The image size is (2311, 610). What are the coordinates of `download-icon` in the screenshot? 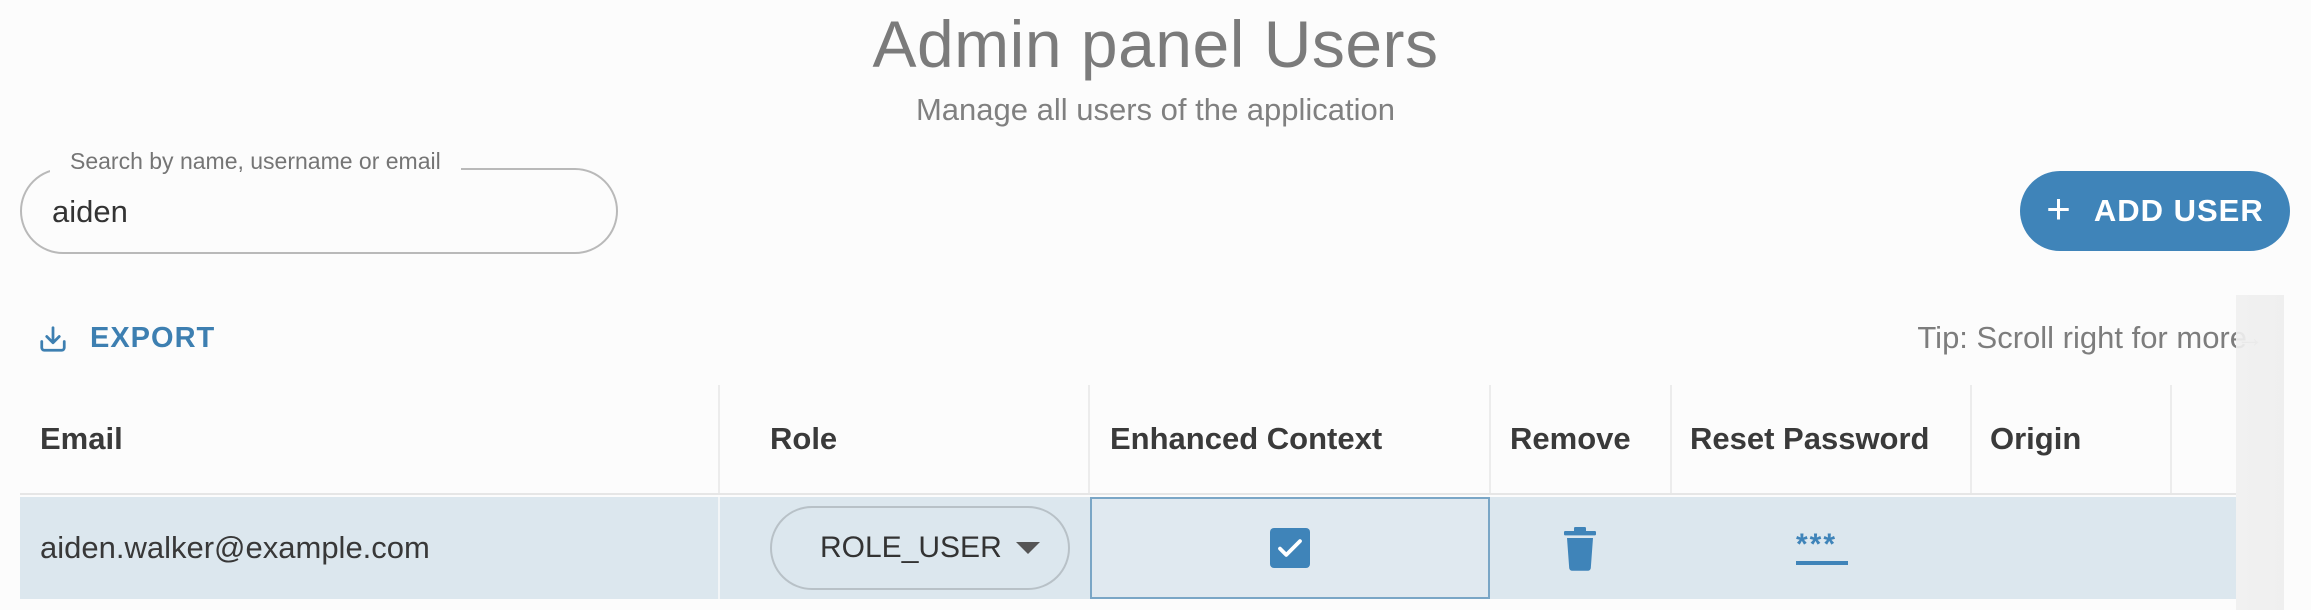 It's located at (53, 338).